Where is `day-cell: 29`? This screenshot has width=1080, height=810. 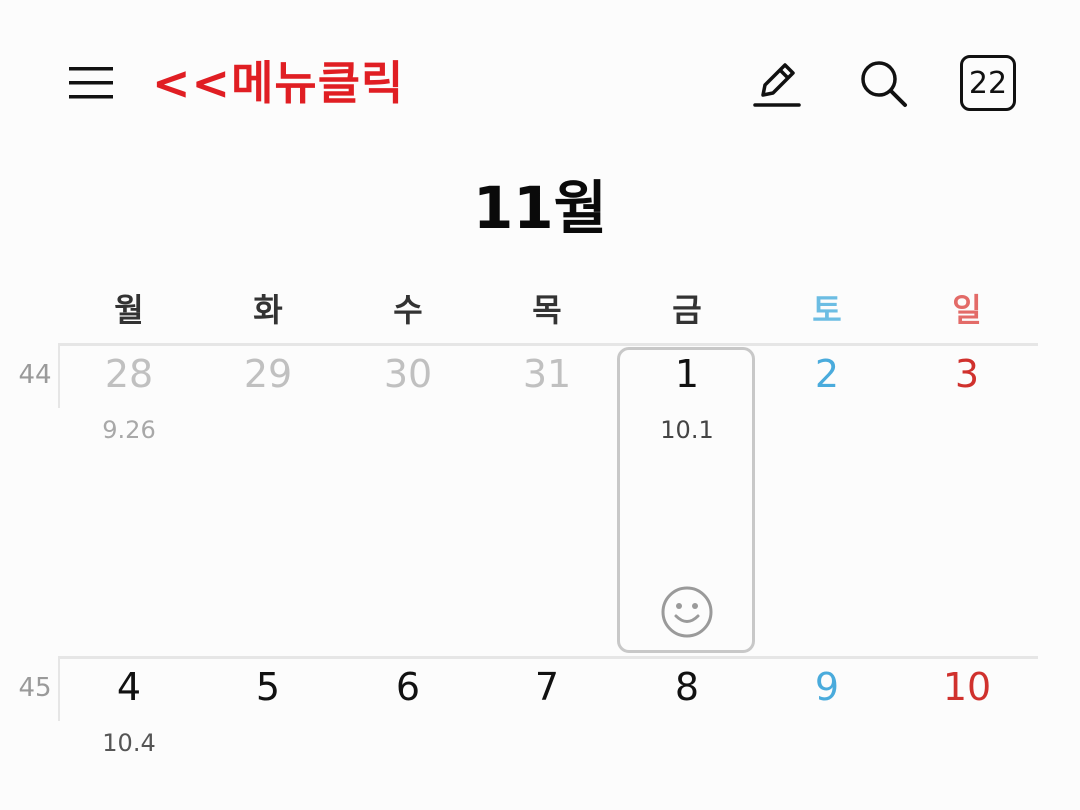 day-cell: 29 is located at coordinates (268, 374).